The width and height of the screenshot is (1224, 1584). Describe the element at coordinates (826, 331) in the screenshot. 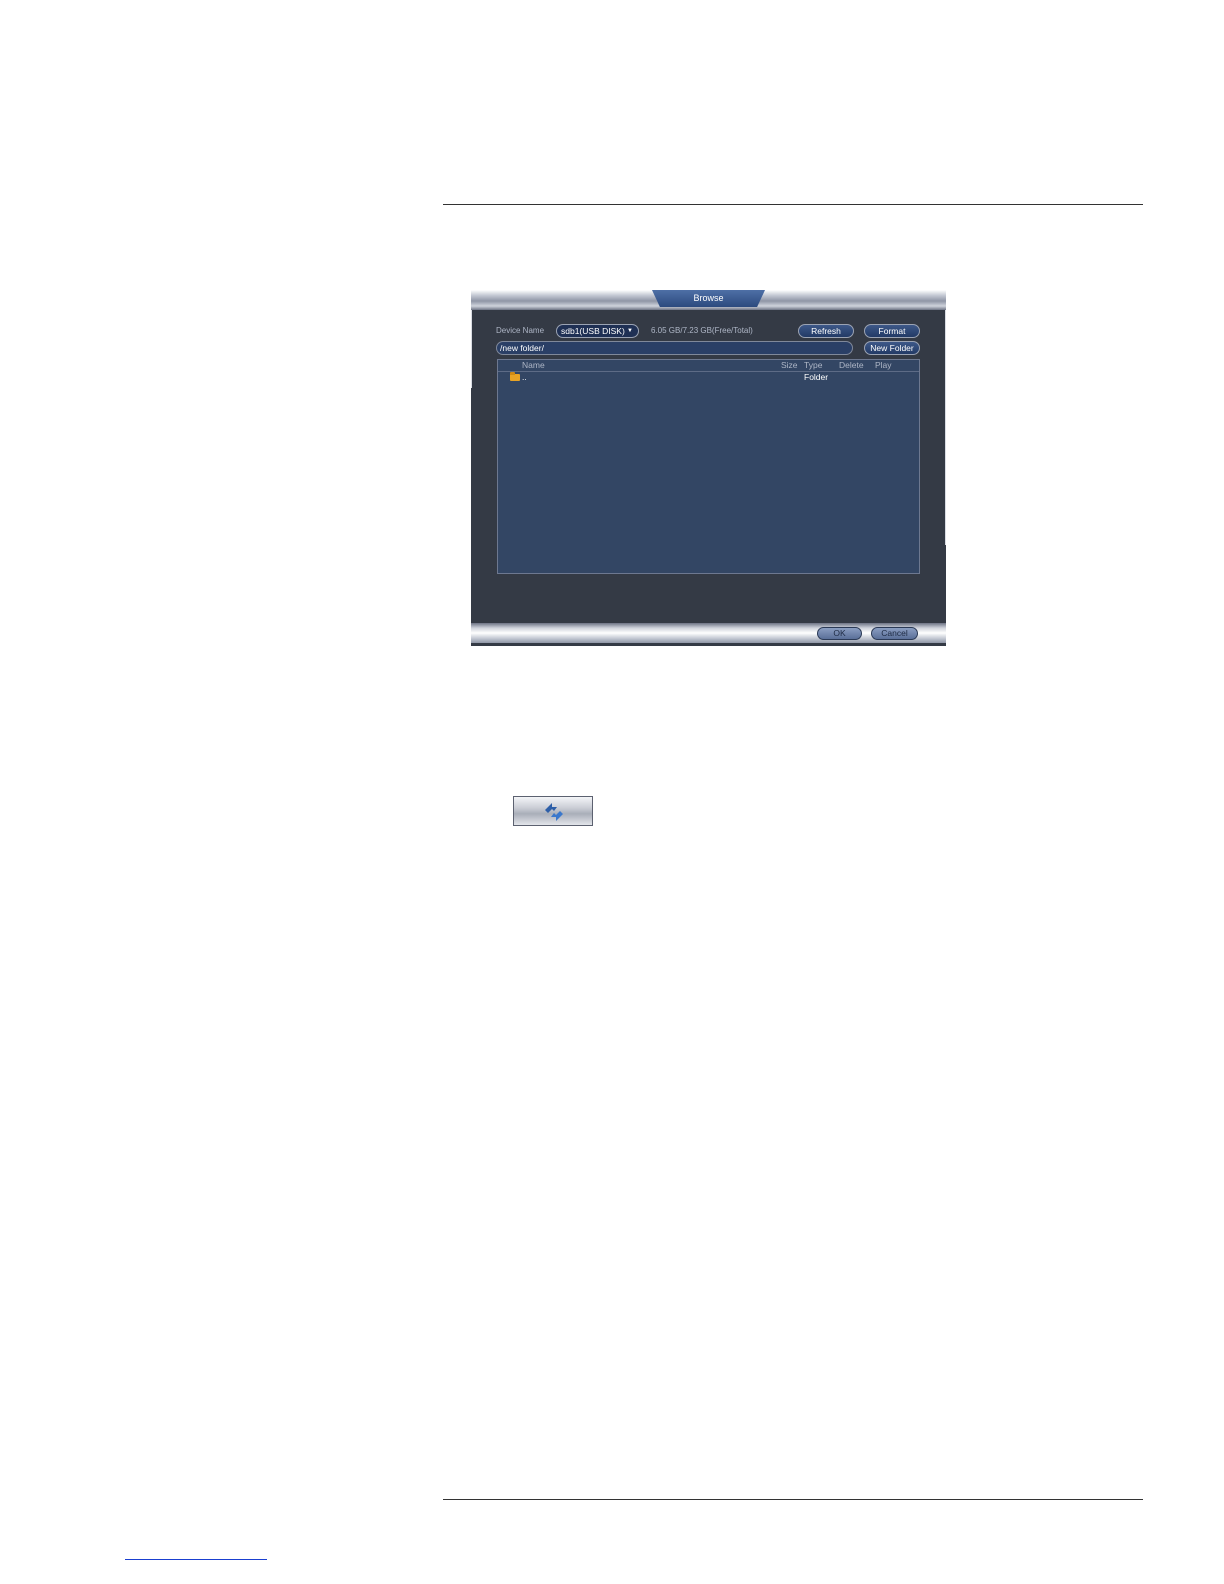

I see `refresh-button: Refresh` at that location.